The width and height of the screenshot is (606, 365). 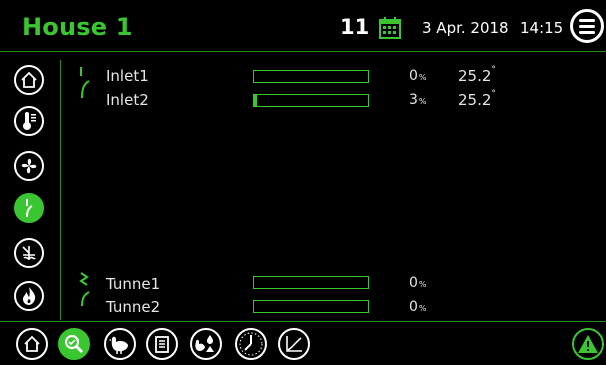 I want to click on bottom-search-view-button, so click(x=74, y=344).